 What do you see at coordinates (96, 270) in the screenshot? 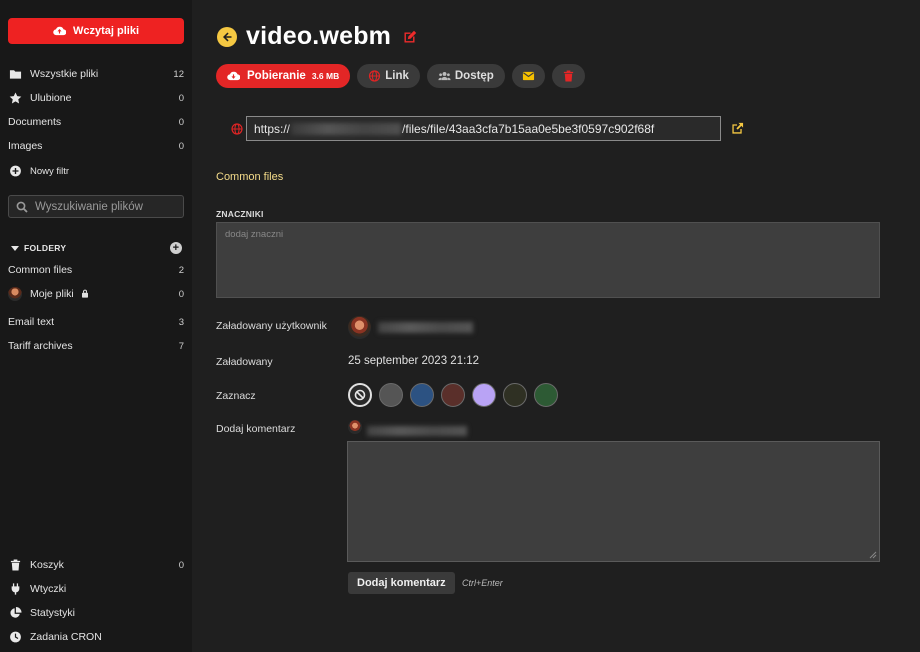
I see `folder-item-common-files: Common files 2` at bounding box center [96, 270].